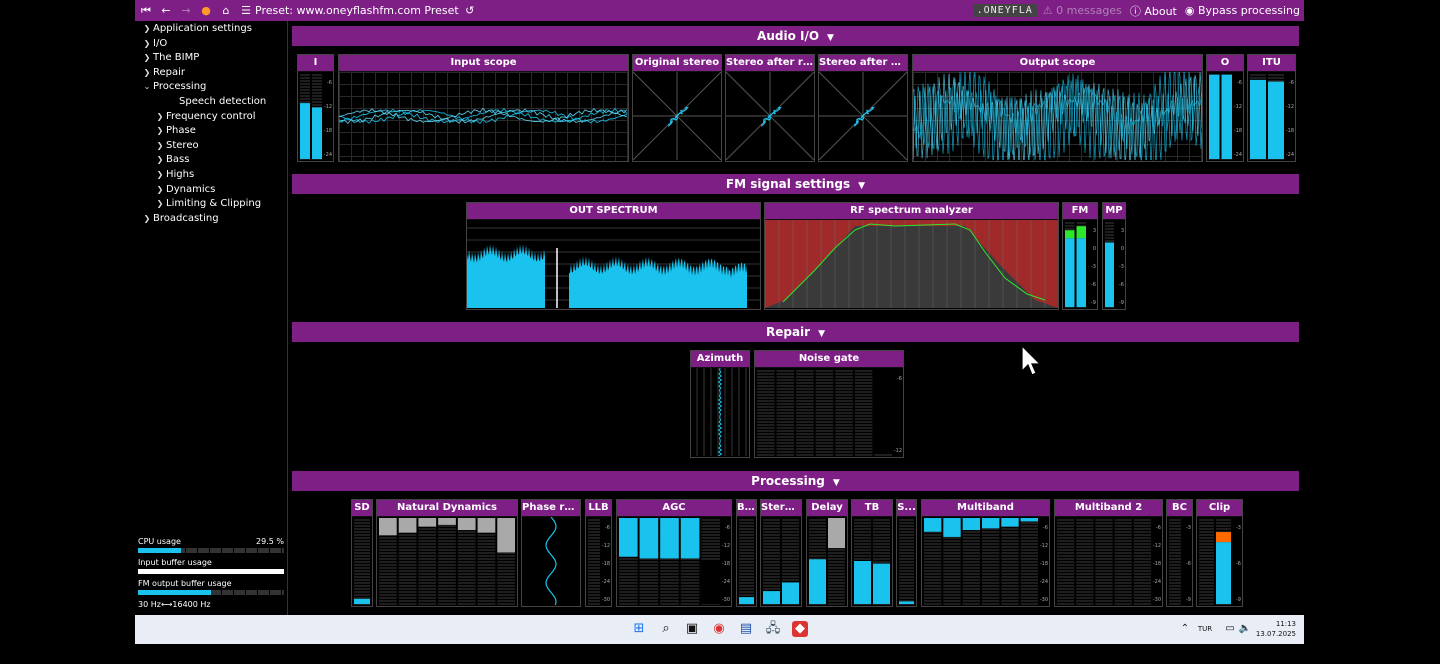 This screenshot has width=1440, height=664. I want to click on audio-processor-app-icon: ◆, so click(800, 629).